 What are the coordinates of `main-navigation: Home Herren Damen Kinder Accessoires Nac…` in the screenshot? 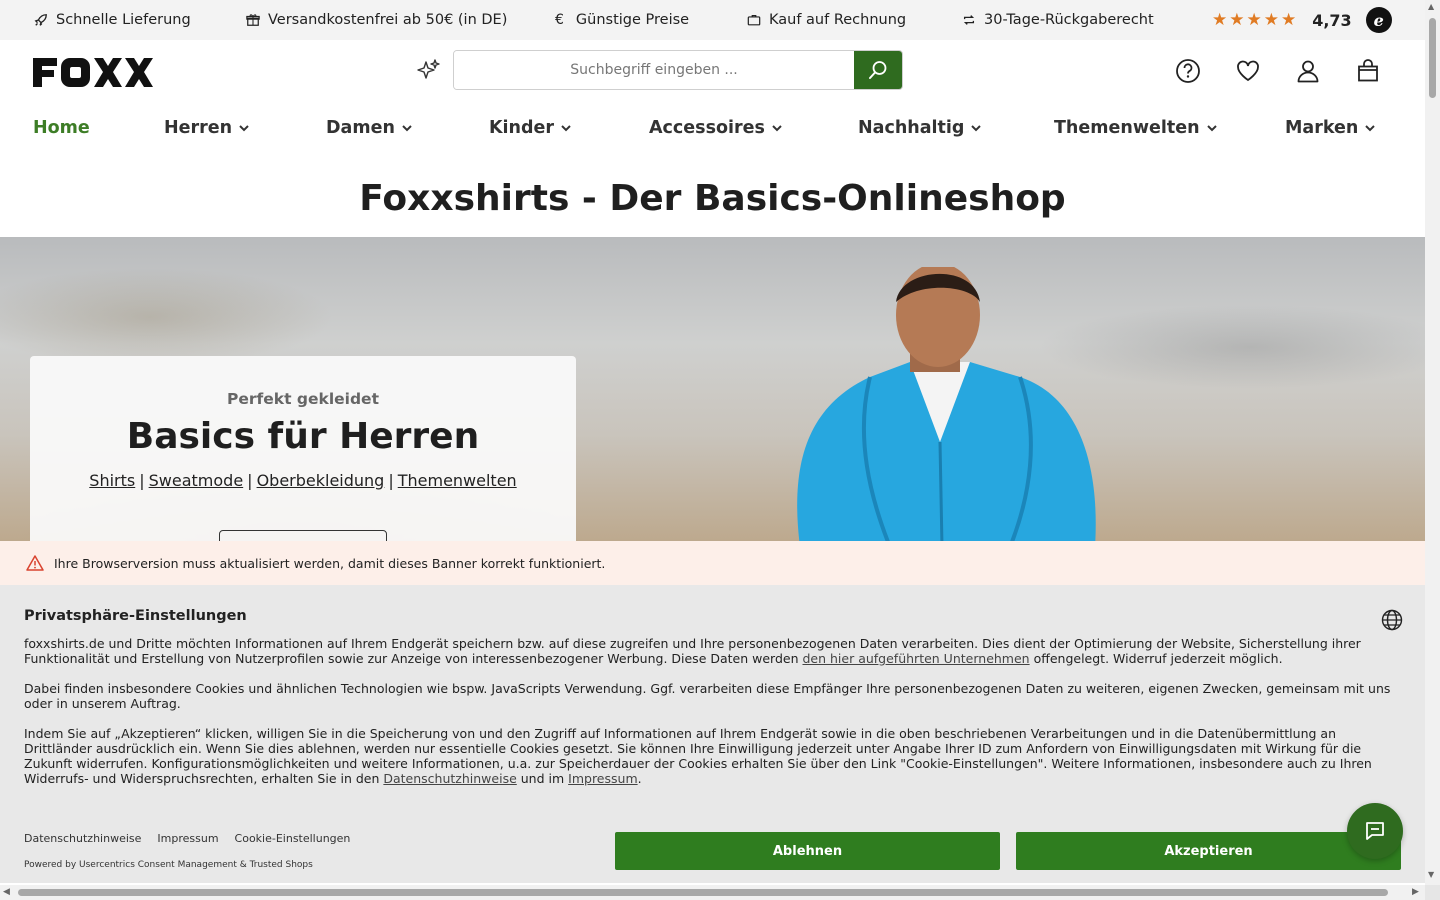 It's located at (712, 132).